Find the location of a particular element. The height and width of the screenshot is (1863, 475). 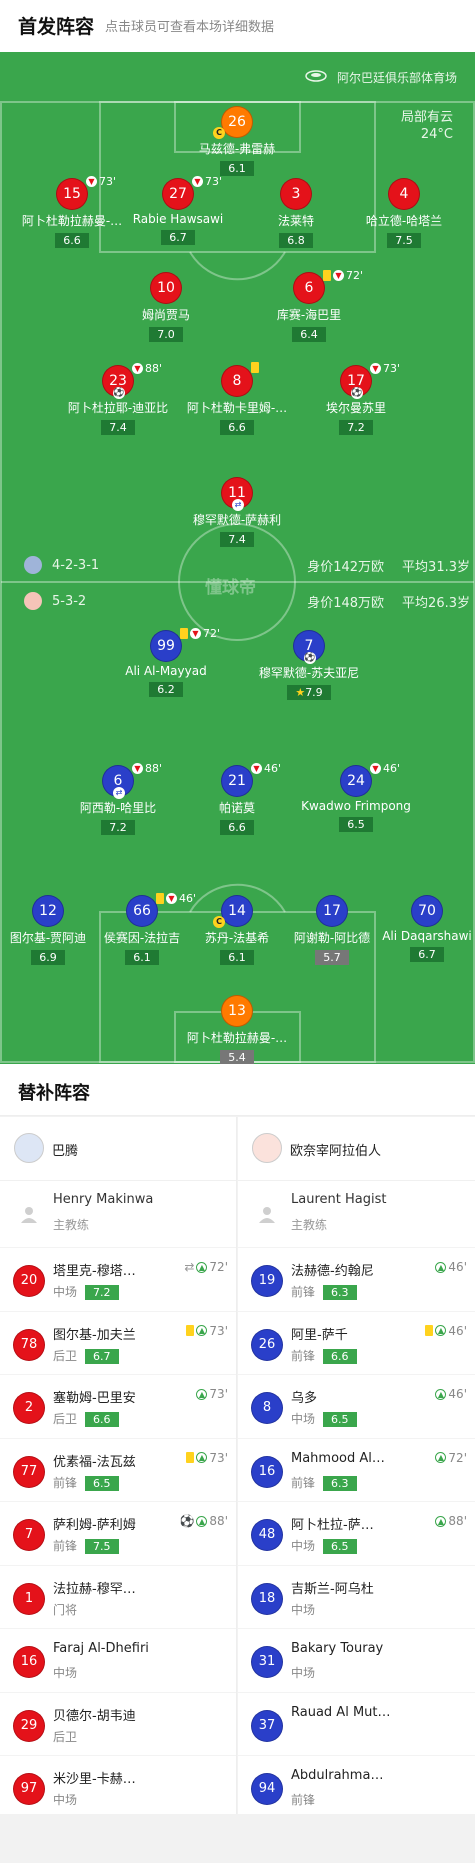

sub-minute: 73' is located at coordinates (392, 368).